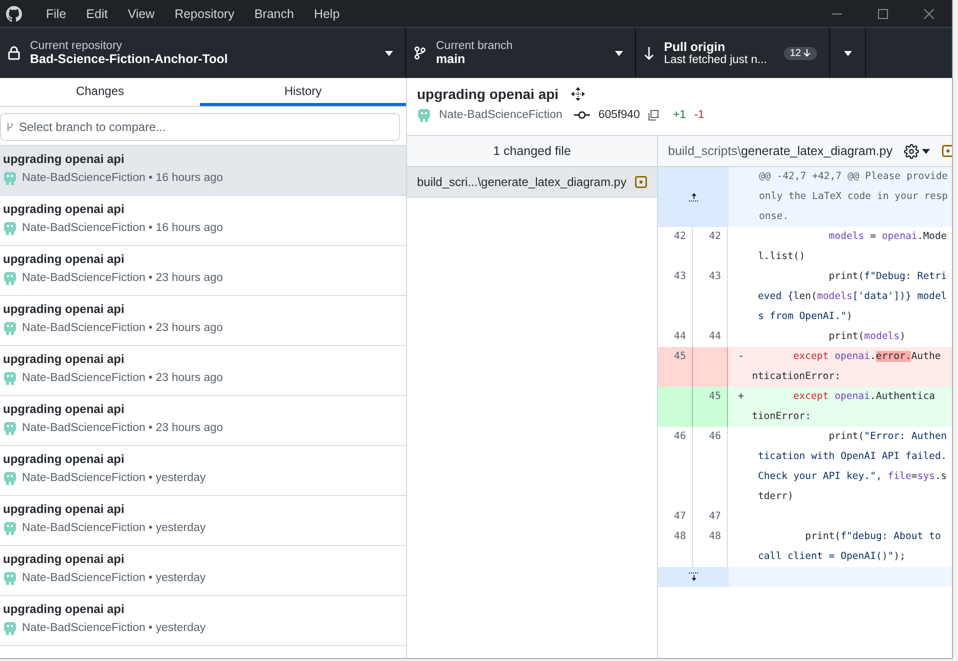 This screenshot has width=958, height=661. I want to click on lines-added: +1, so click(679, 115).